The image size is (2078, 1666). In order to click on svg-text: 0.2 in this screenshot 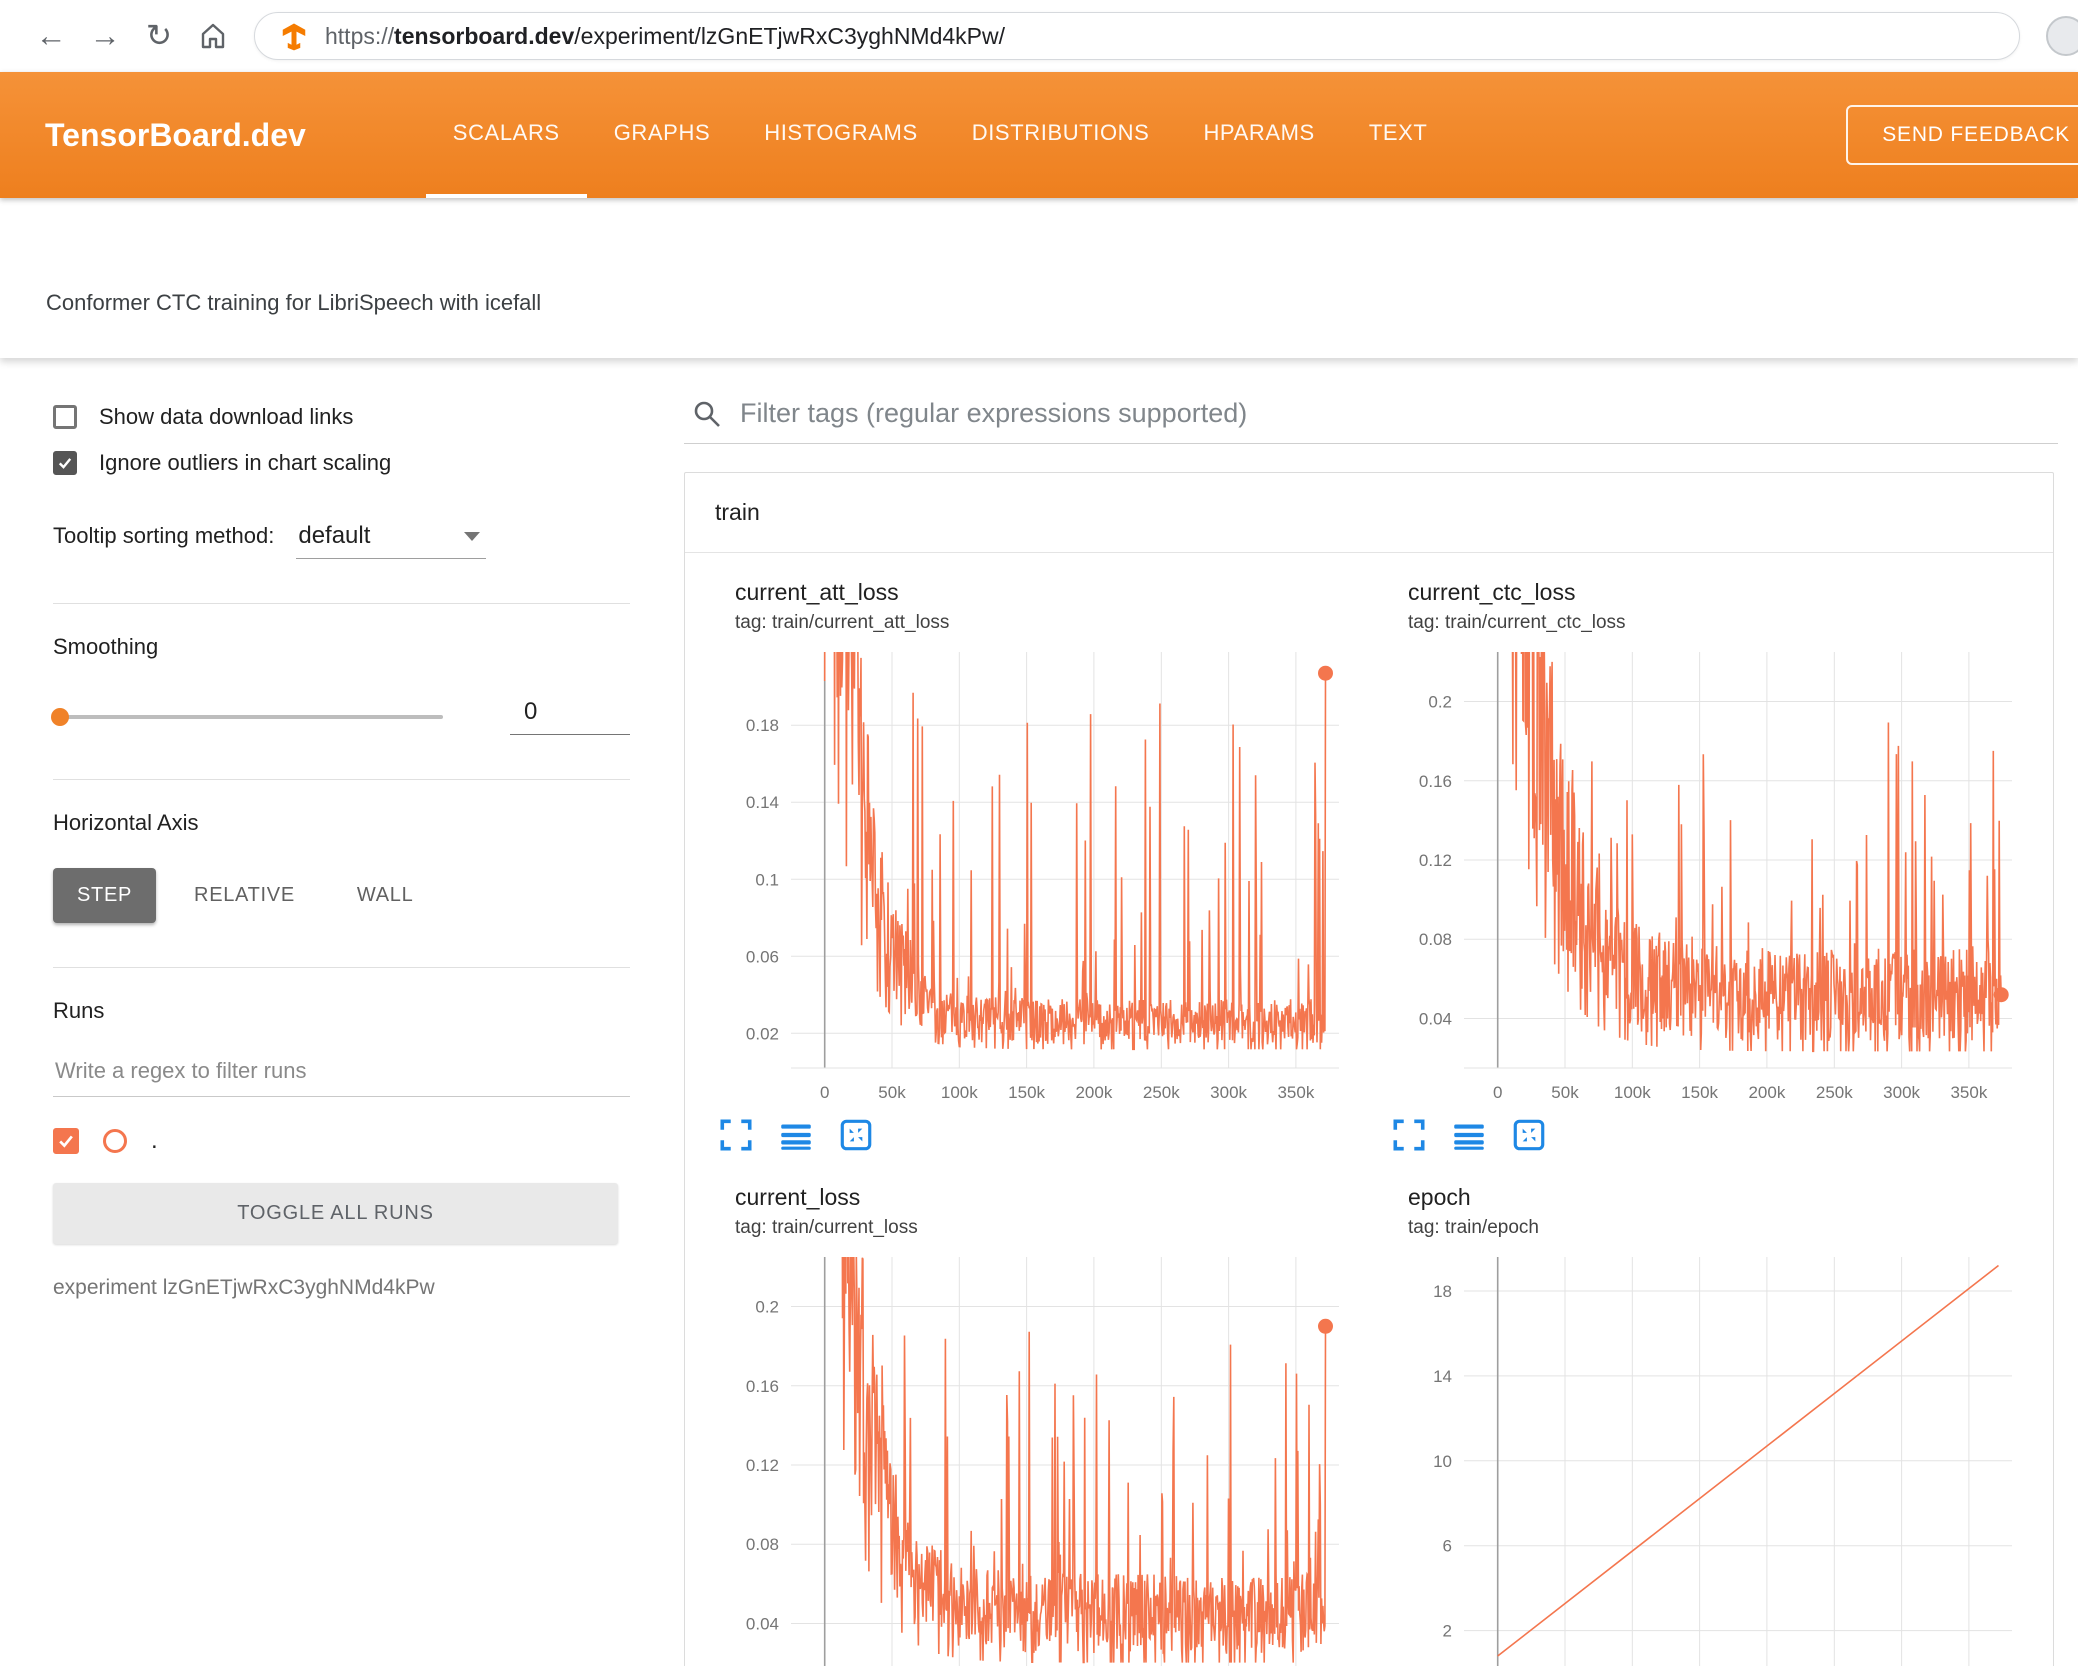, I will do `click(767, 1307)`.